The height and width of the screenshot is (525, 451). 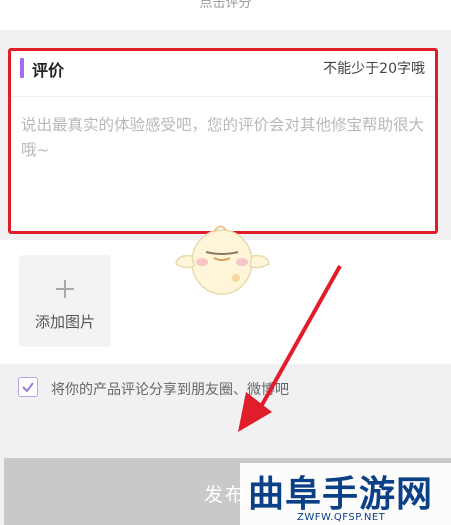 I want to click on watermark-url: ZWFW.QFSP.NET, so click(x=341, y=517).